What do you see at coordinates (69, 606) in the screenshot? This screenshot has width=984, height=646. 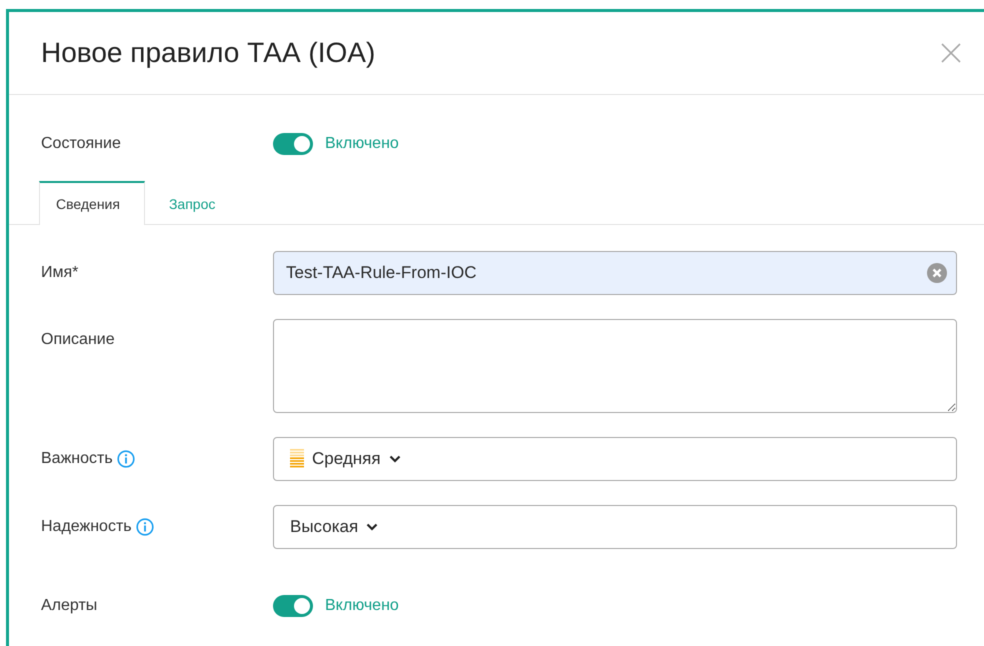 I see `field-label: Алерты` at bounding box center [69, 606].